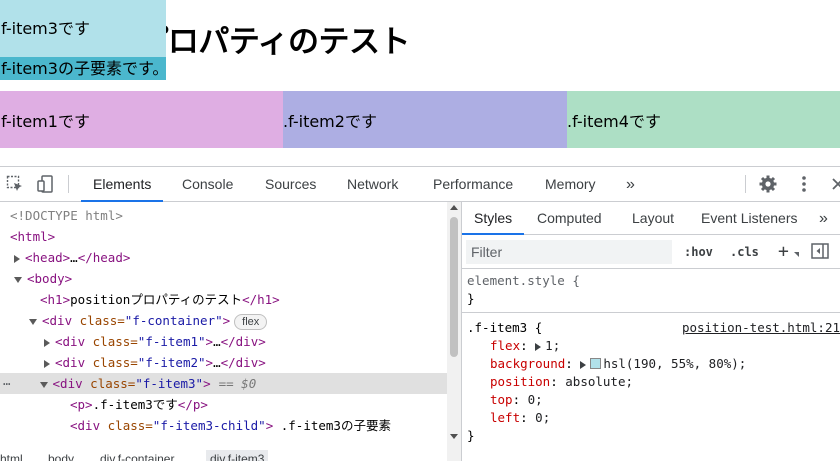 The image size is (840, 461). Describe the element at coordinates (171, 362) in the screenshot. I see `class-value: "f-item2"` at that location.